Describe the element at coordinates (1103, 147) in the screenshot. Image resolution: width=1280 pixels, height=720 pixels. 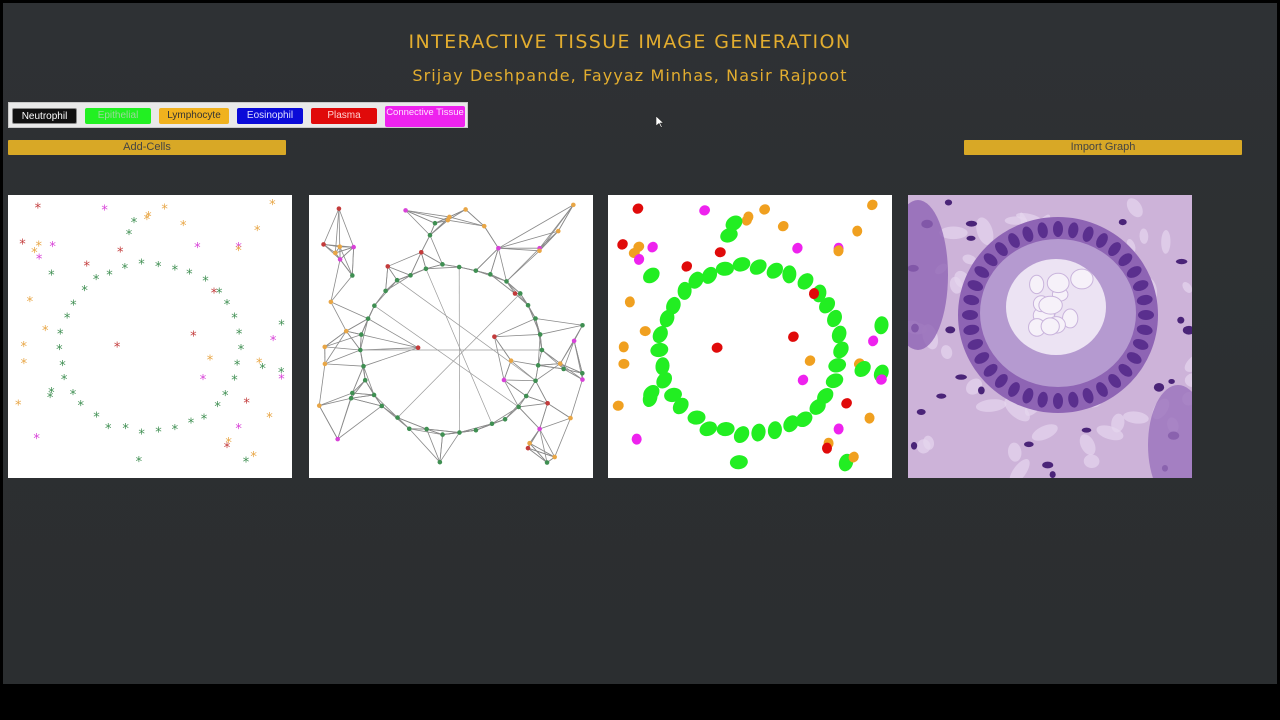
I see `import-graph-button: Import Graph` at that location.